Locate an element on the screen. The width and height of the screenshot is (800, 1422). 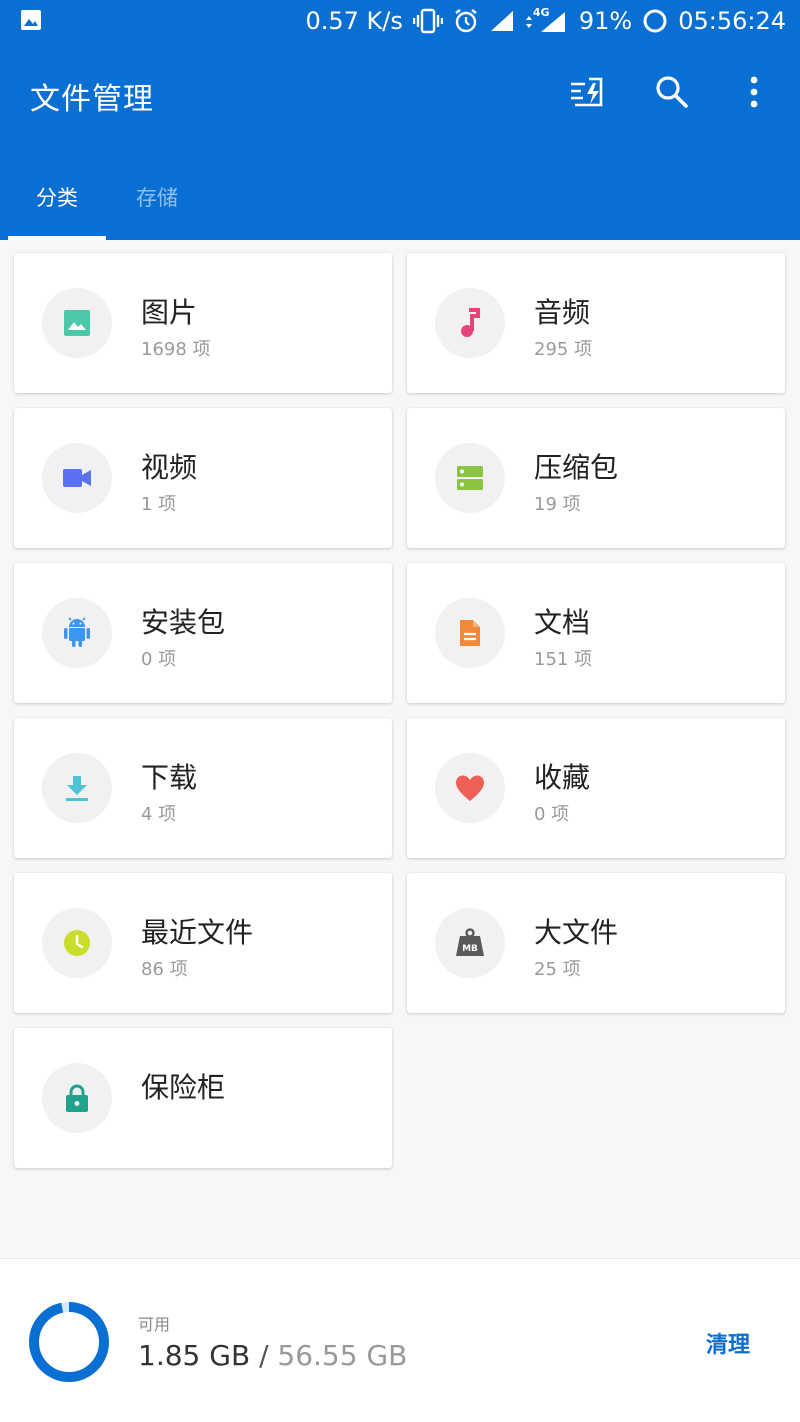
category-name: 大文件 is located at coordinates (576, 932).